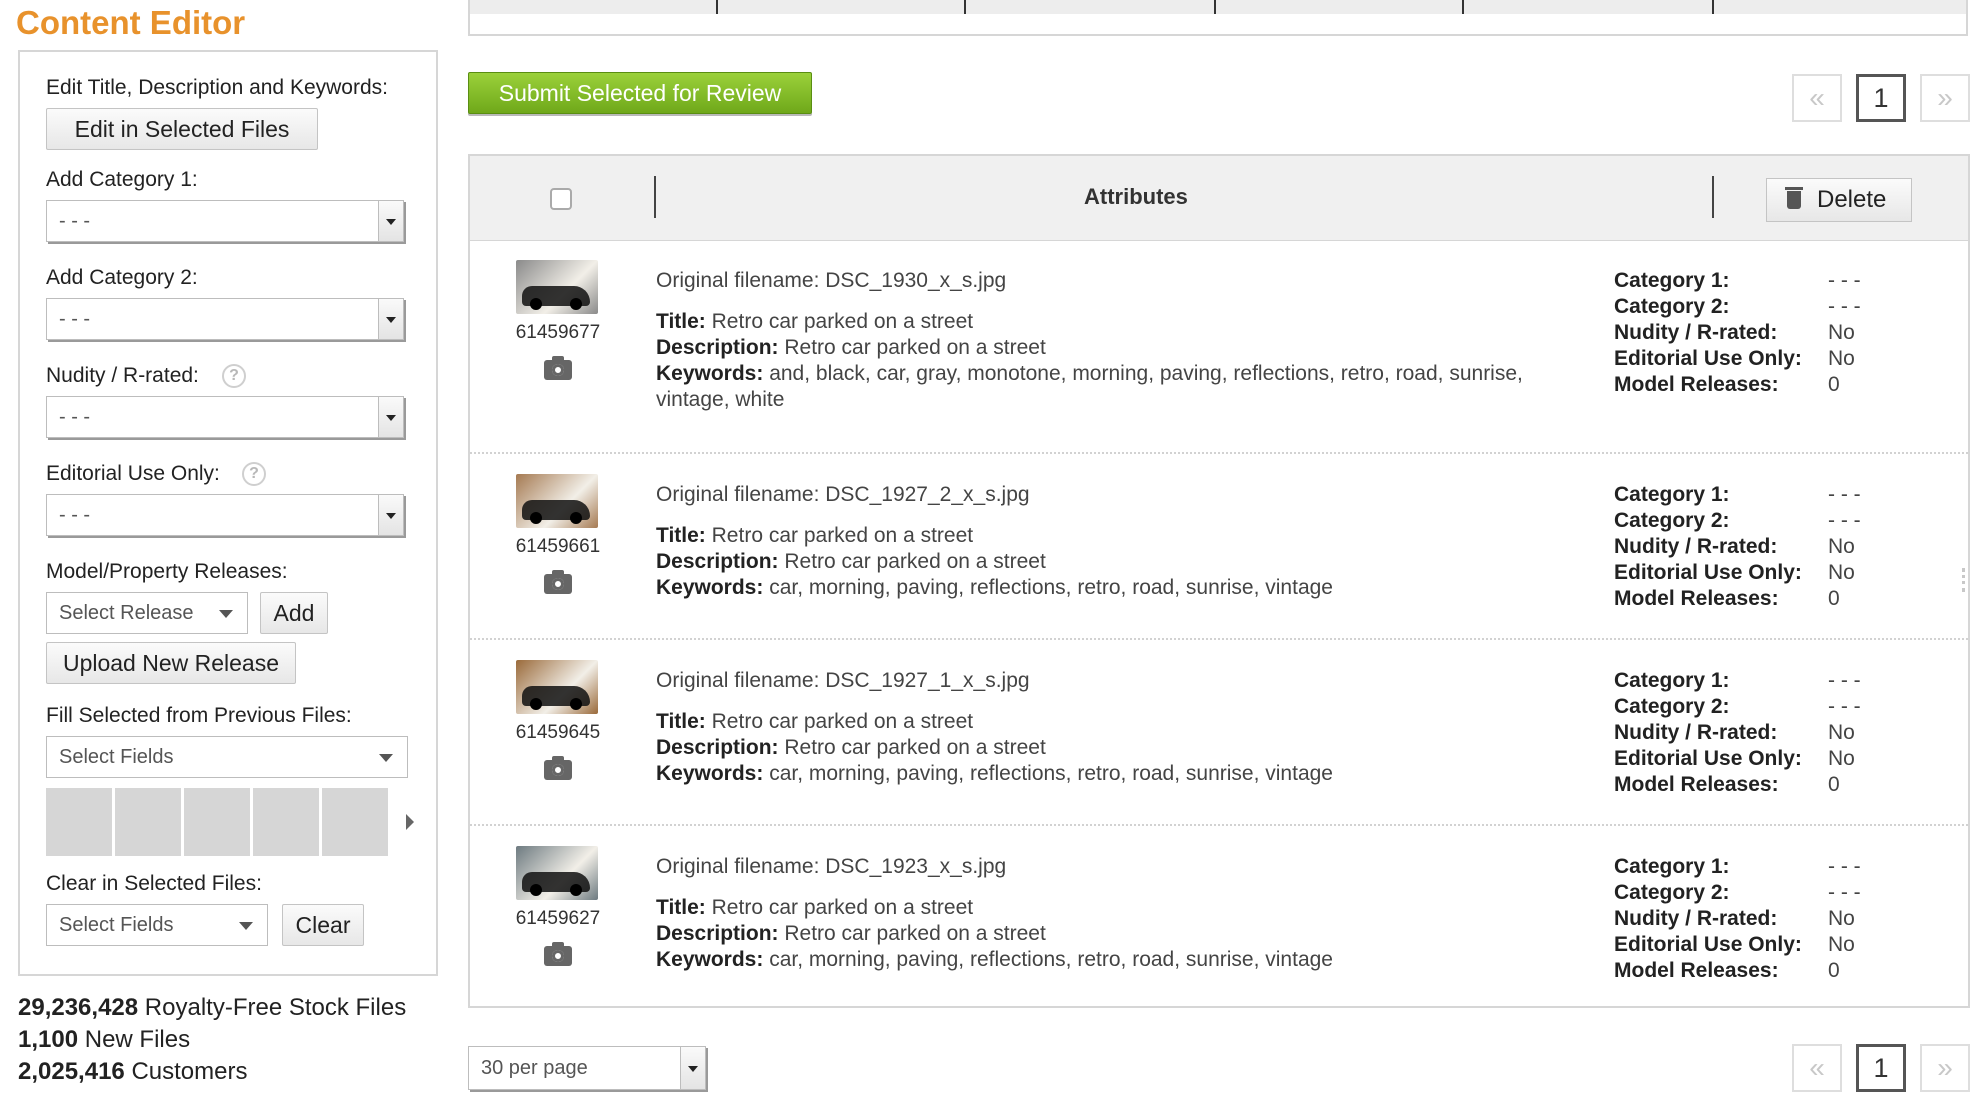  Describe the element at coordinates (843, 680) in the screenshot. I see `filename-line: Original filename: DSC_1927_1_x_s.jpg` at that location.